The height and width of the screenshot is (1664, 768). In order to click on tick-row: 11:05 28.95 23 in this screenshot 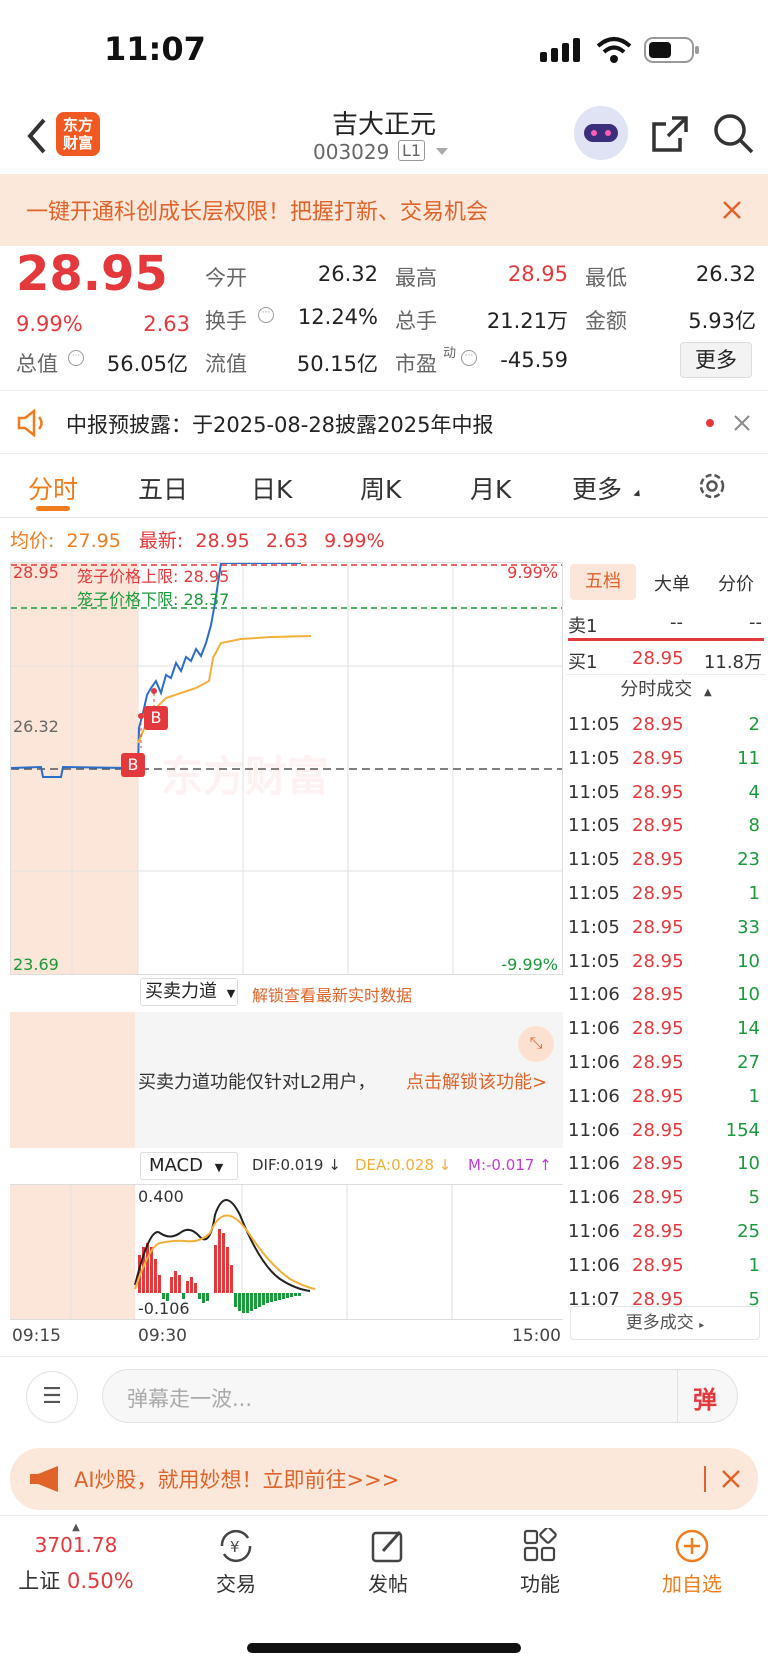, I will do `click(666, 860)`.